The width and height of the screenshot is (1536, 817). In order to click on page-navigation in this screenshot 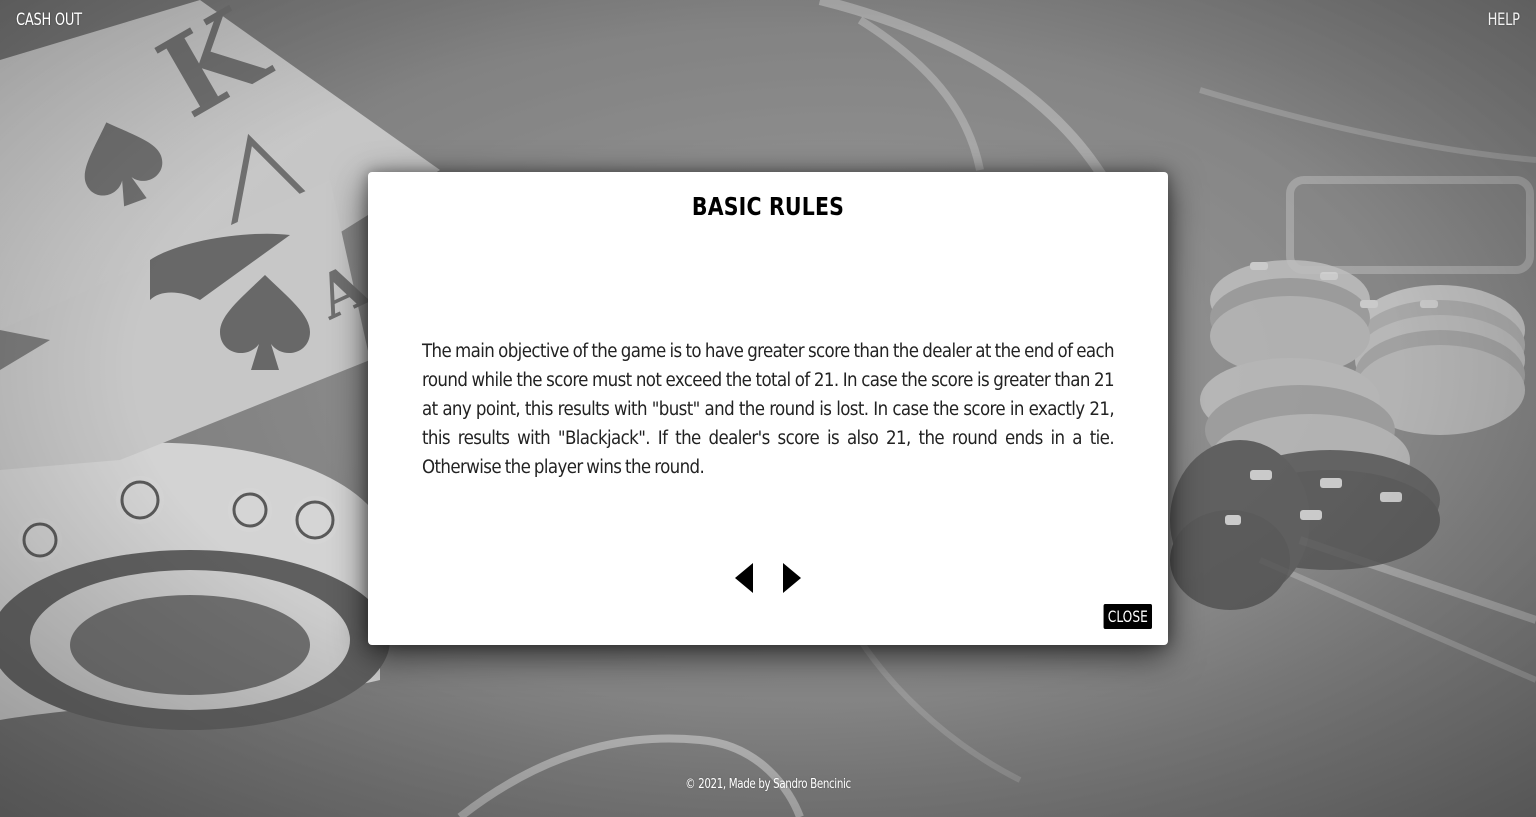, I will do `click(768, 578)`.